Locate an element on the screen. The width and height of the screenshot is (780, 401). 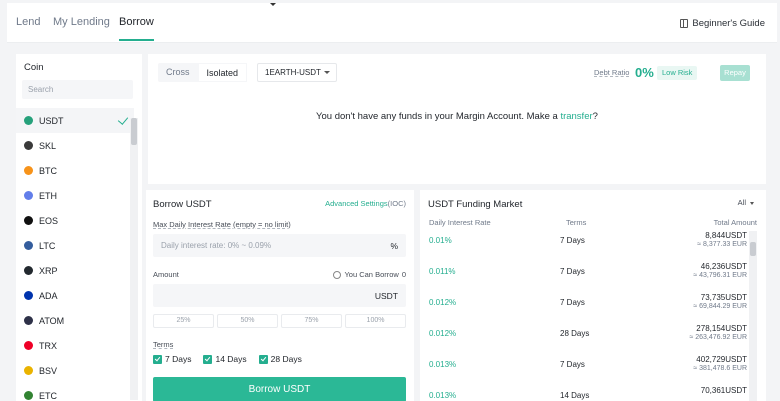
coin-item-trx: TRX is located at coordinates (75, 345).